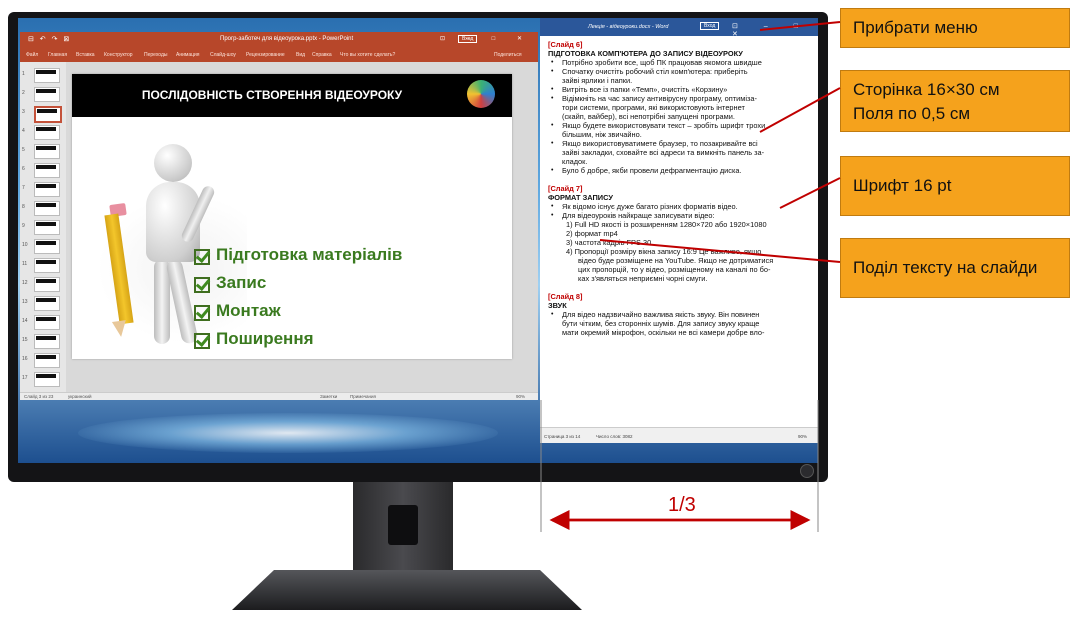  What do you see at coordinates (800, 110) in the screenshot?
I see `pointer-line-page` at bounding box center [800, 110].